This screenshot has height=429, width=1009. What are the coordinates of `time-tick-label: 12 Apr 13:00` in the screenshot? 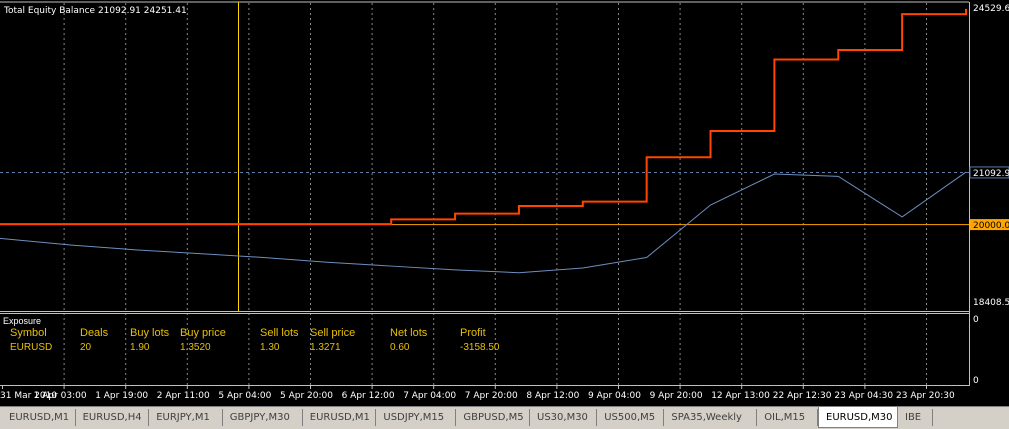 It's located at (740, 396).